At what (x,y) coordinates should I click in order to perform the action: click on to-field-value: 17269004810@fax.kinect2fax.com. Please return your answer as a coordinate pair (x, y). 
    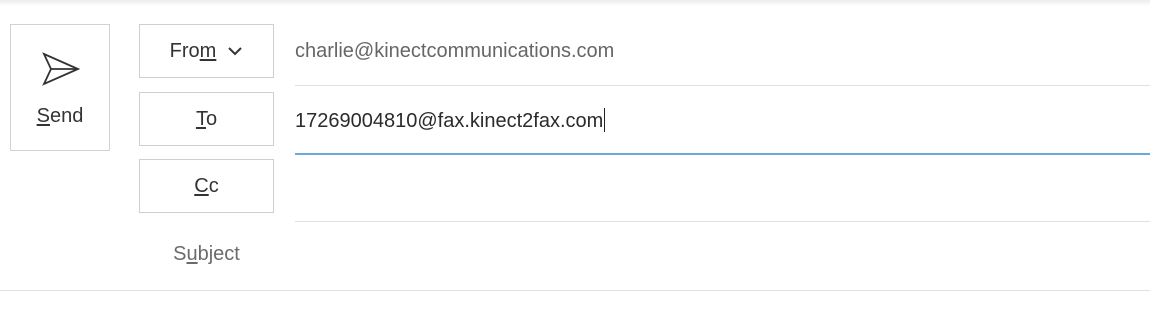
    Looking at the image, I should click on (449, 121).